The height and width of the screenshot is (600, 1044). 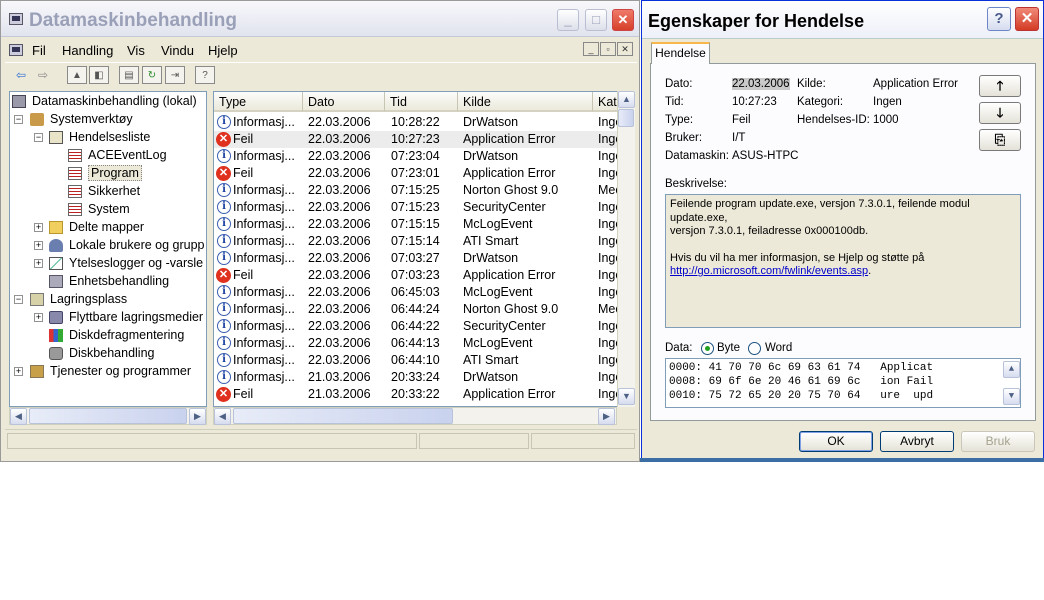 I want to click on dialog-title-bar: Egenskaper for Hendelse ? ✕, so click(x=842, y=20).